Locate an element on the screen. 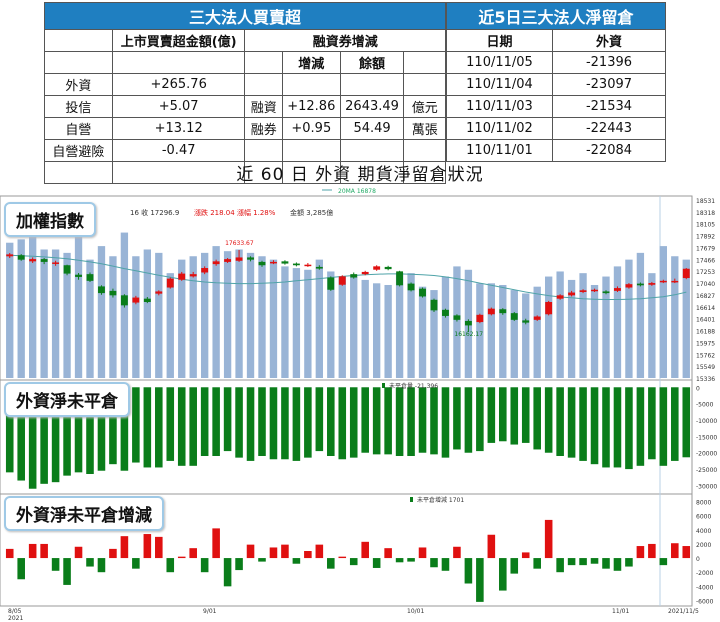  index-change: 漲跌 218.04 漲幅 1.28% is located at coordinates (235, 212).